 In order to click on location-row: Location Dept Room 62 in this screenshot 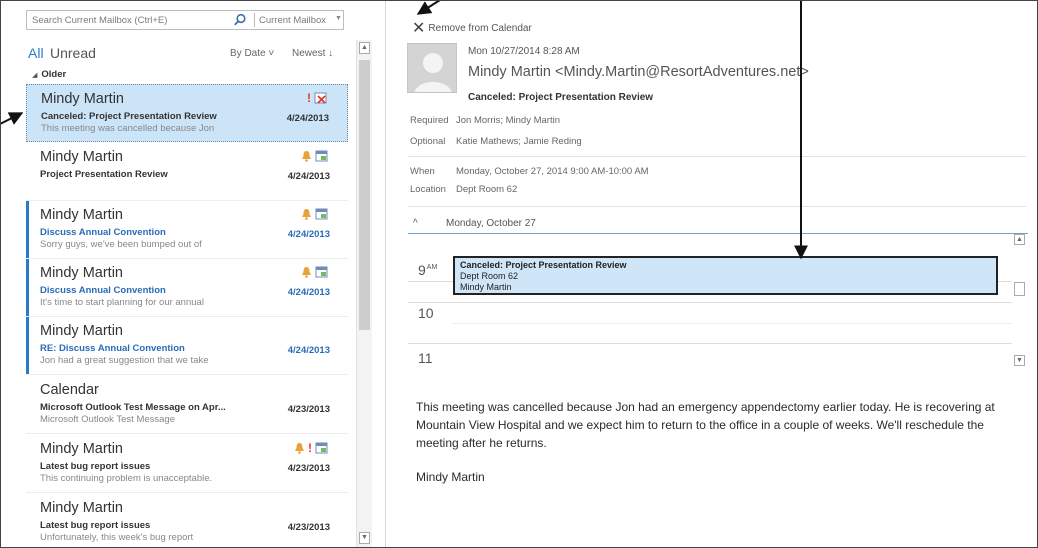, I will do `click(463, 189)`.